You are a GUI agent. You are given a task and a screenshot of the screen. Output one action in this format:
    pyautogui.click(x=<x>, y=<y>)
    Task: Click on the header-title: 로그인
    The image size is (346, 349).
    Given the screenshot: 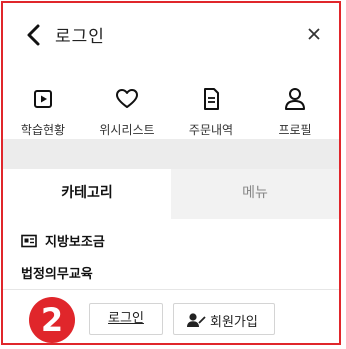 What is the action you would take?
    pyautogui.click(x=80, y=37)
    